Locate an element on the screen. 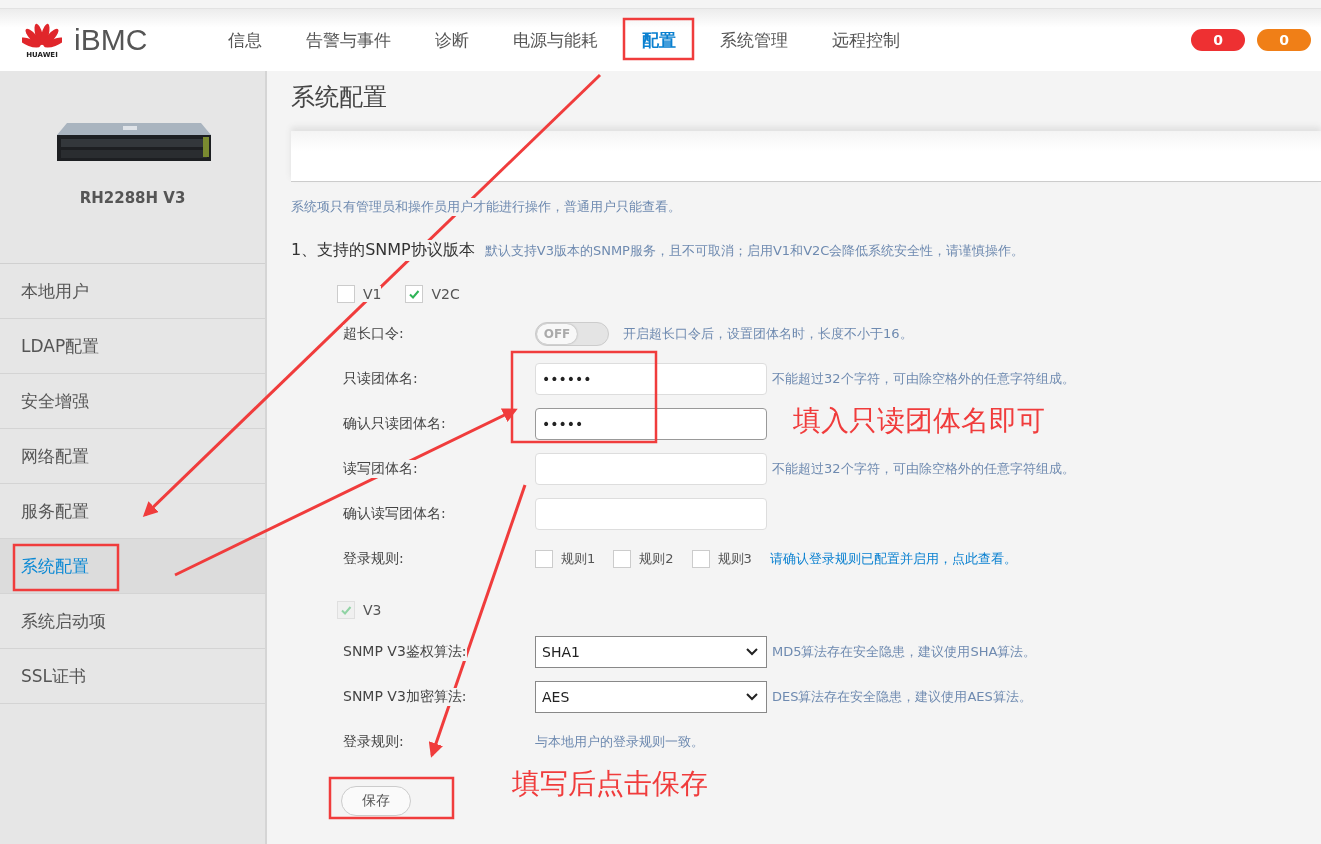 This screenshot has width=1321, height=844. field-label: 只读团体名: is located at coordinates (380, 378).